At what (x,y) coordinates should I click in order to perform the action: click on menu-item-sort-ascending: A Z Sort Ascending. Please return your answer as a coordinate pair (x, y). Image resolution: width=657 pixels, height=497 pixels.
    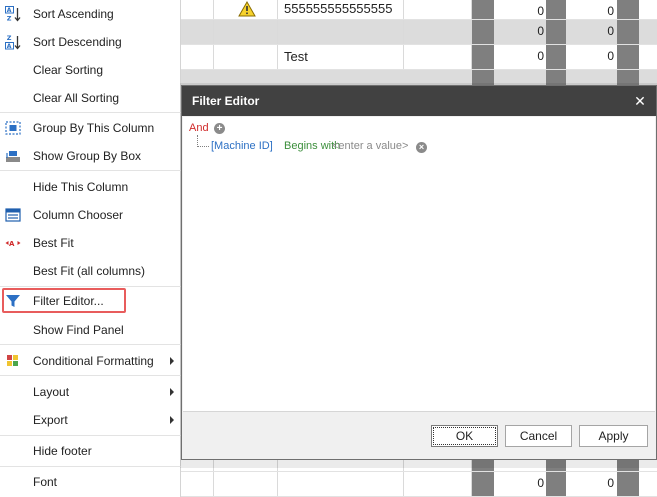
    Looking at the image, I should click on (90, 14).